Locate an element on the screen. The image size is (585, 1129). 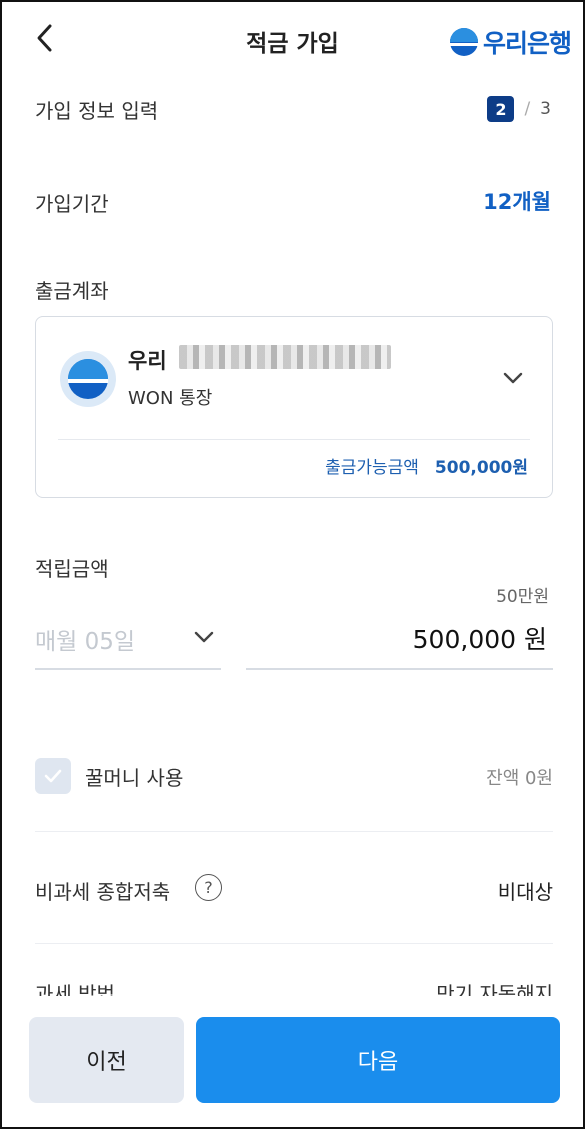
deposit-amount-value: 500,000 원 is located at coordinates (479, 639).